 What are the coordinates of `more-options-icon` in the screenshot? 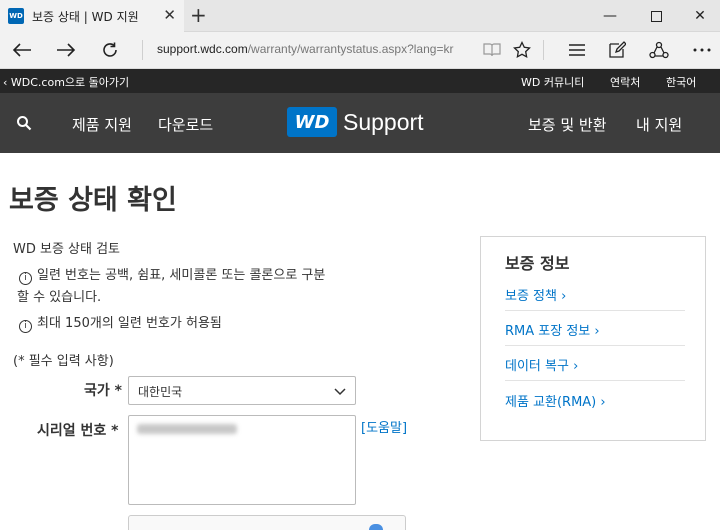 It's located at (702, 50).